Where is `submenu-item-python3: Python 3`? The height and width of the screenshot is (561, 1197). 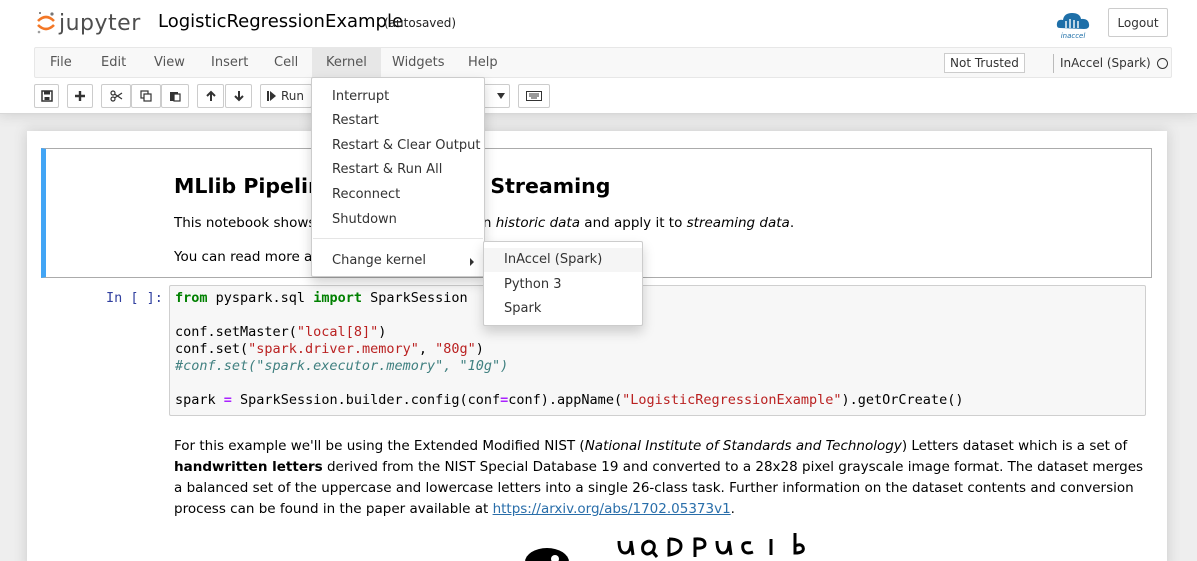
submenu-item-python3: Python 3 is located at coordinates (563, 285).